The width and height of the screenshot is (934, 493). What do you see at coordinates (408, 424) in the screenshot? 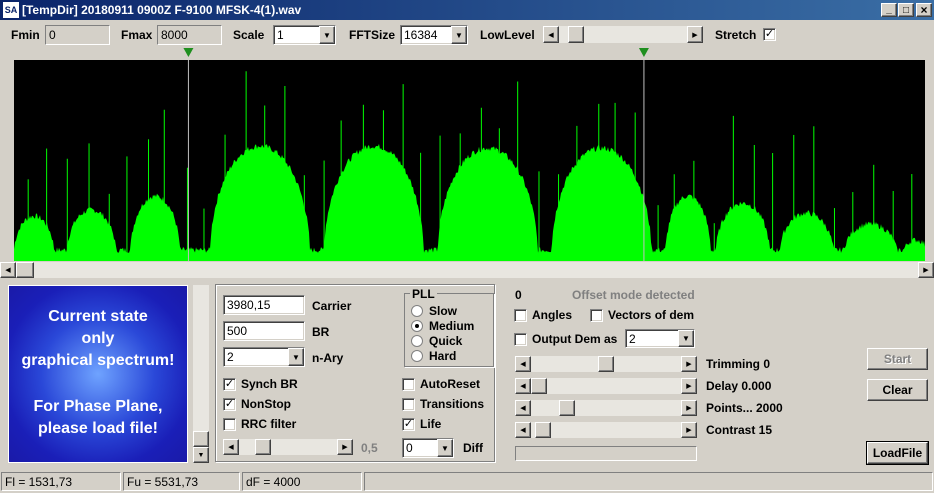
I see `life-checkbox: ✓` at bounding box center [408, 424].